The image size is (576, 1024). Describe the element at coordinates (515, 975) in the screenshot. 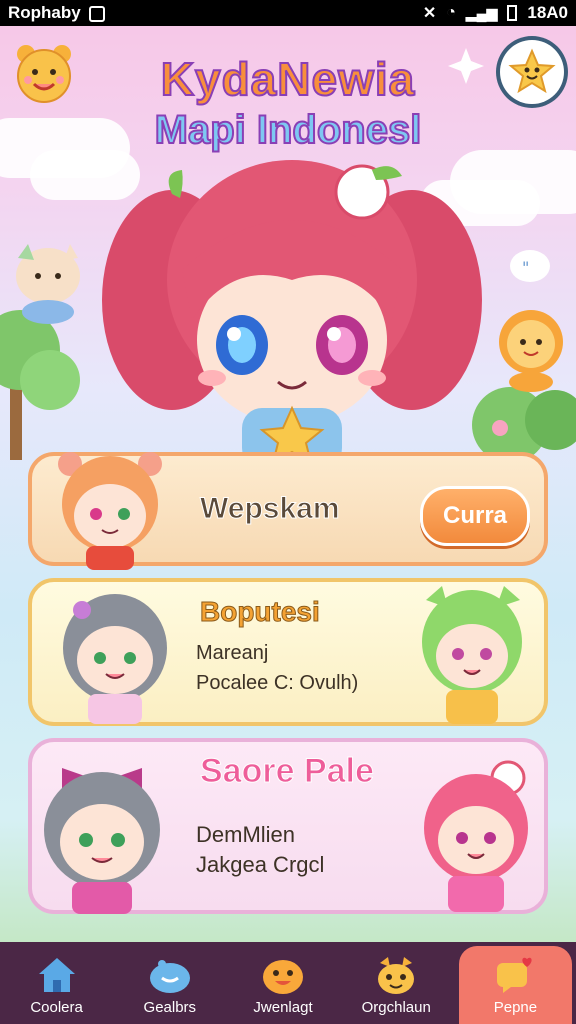

I see `chat-heart-icon` at that location.